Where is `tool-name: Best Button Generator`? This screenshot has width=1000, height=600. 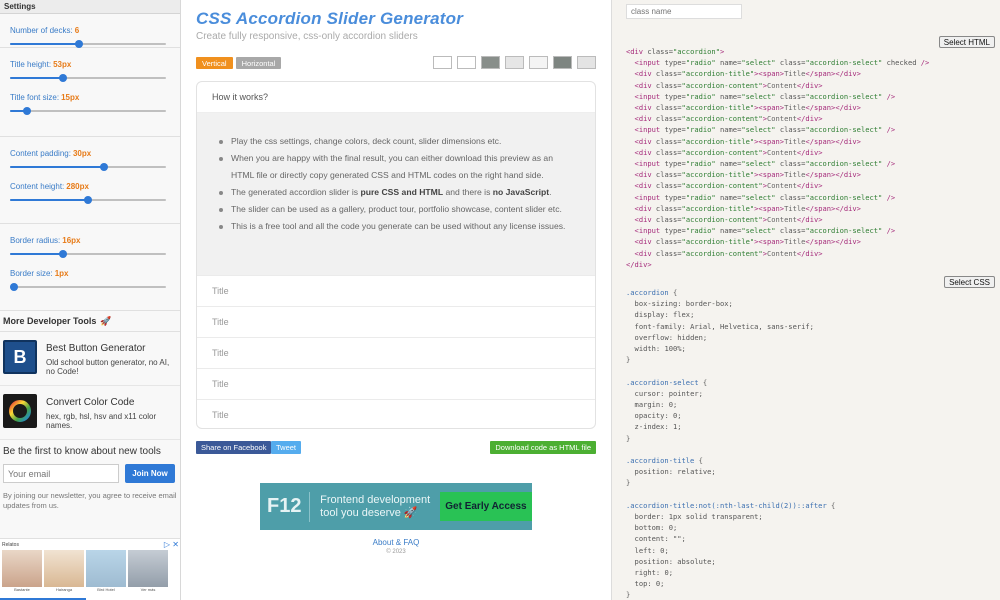
tool-name: Best Button Generator is located at coordinates (96, 348).